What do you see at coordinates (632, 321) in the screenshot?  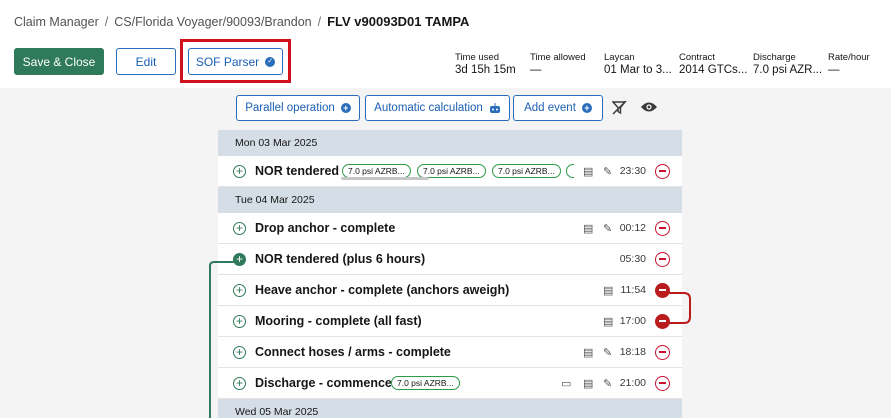 I see `event-time: 17:00` at bounding box center [632, 321].